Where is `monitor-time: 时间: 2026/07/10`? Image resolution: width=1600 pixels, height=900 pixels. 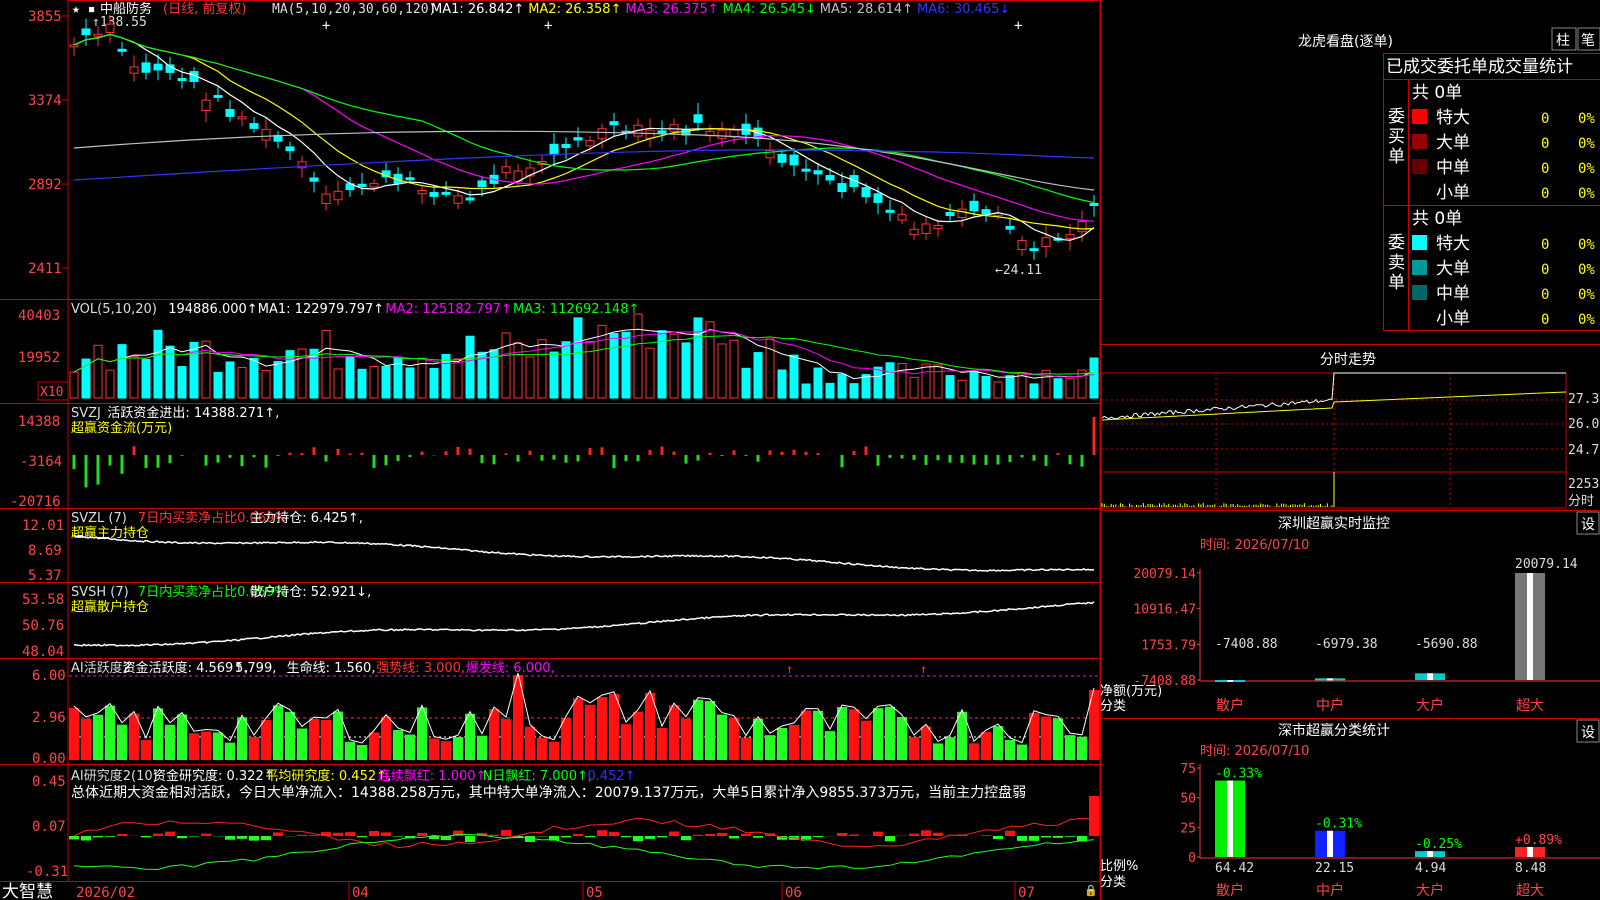 monitor-time: 时间: 2026/07/10 is located at coordinates (1254, 545).